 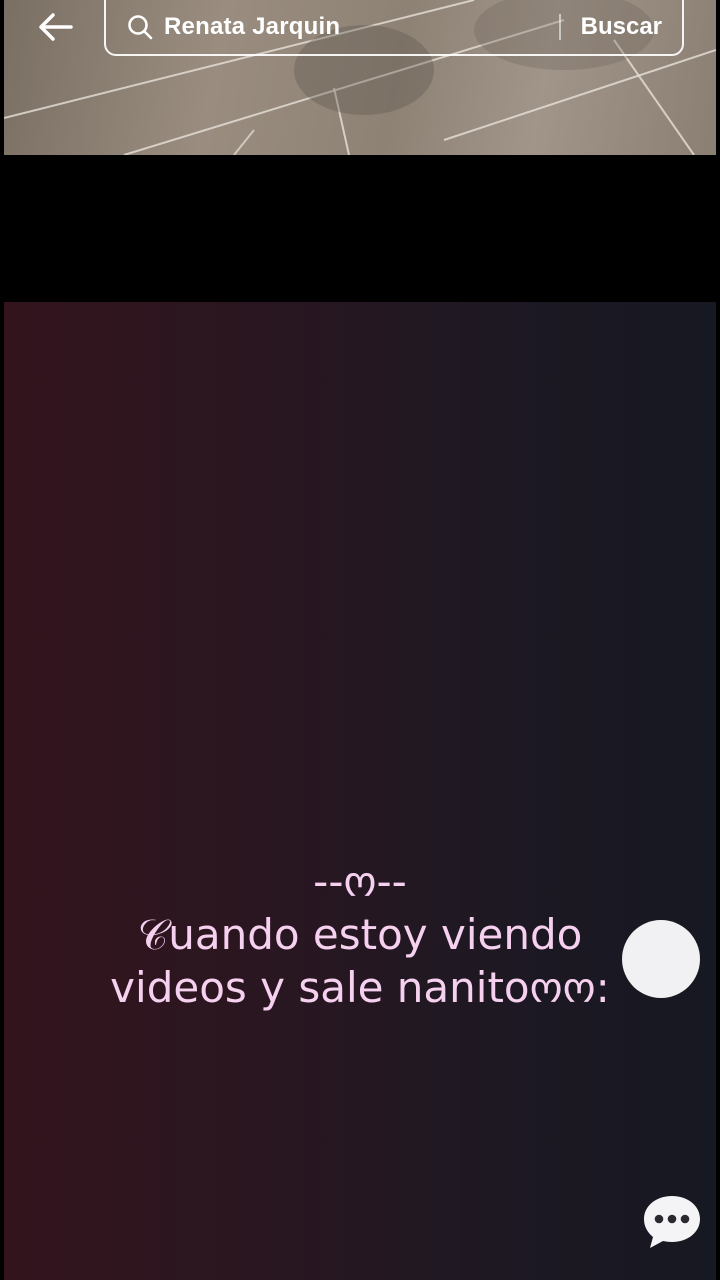 I want to click on caption-line-3: videos y sale nanitoოო:, so click(x=360, y=987).